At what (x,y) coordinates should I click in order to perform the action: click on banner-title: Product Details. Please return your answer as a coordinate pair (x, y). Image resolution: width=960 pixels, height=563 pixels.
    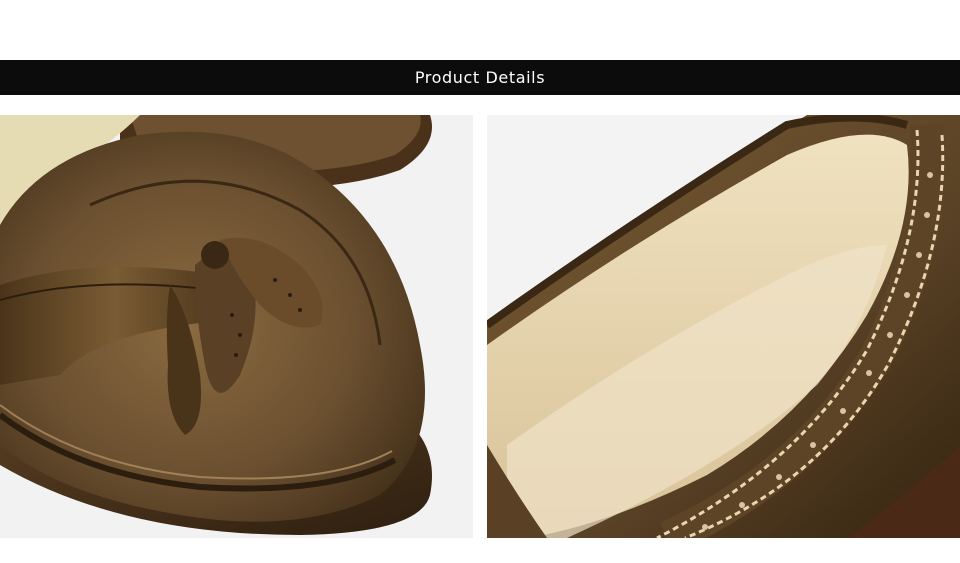
    Looking at the image, I should click on (480, 77).